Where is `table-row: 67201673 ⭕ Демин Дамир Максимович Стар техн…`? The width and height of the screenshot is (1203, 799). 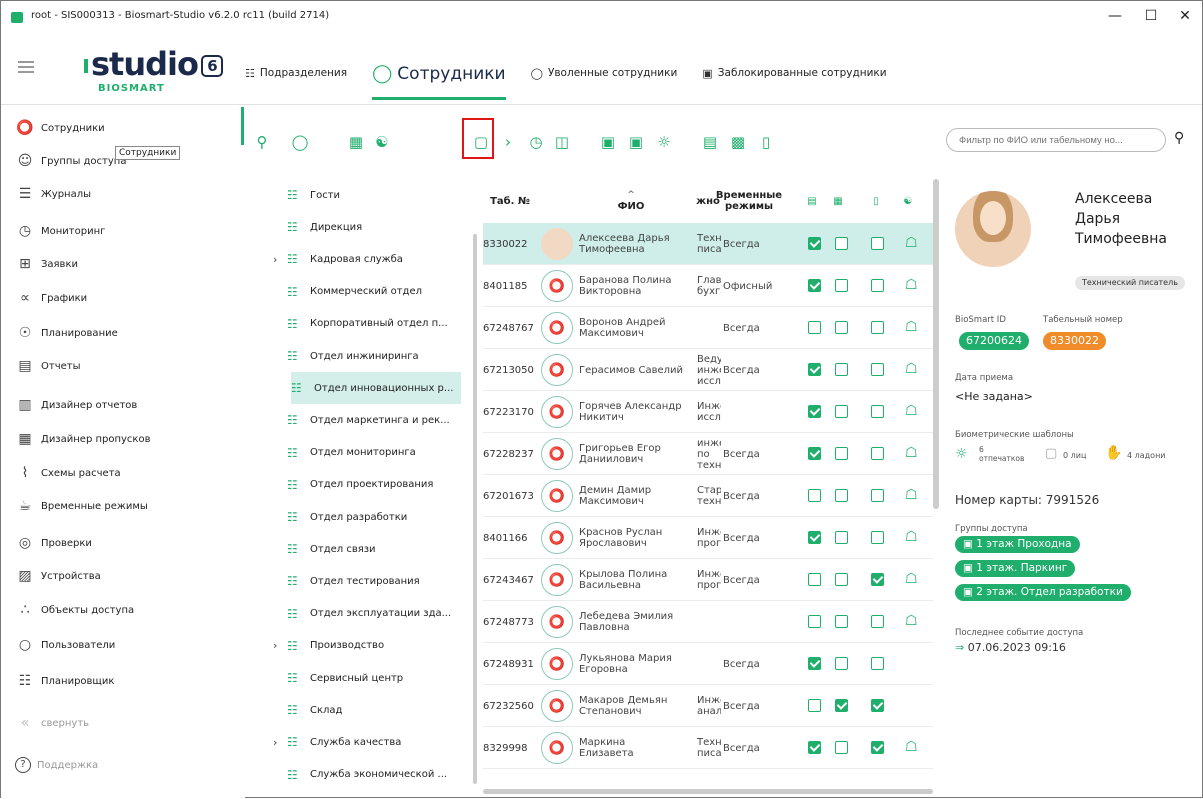
table-row: 67201673 ⭕ Демин Дамир Максимович Стар техн… is located at coordinates (708, 496).